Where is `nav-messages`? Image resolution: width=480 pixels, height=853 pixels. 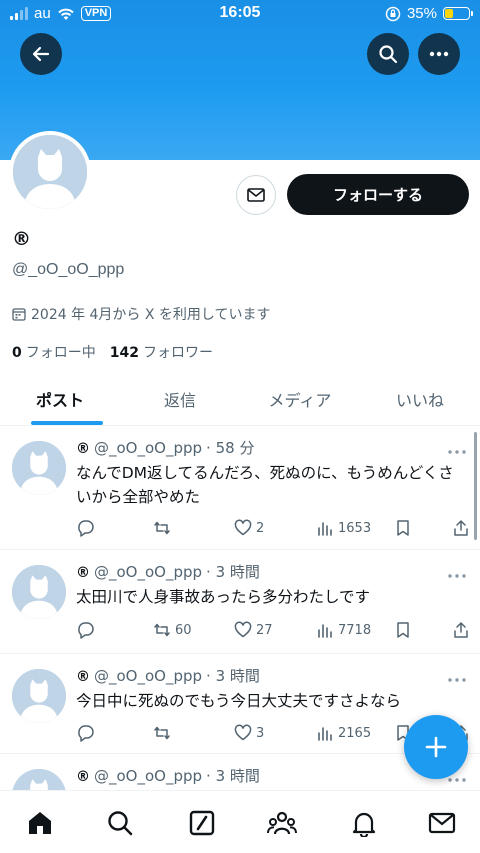
nav-messages is located at coordinates (442, 823).